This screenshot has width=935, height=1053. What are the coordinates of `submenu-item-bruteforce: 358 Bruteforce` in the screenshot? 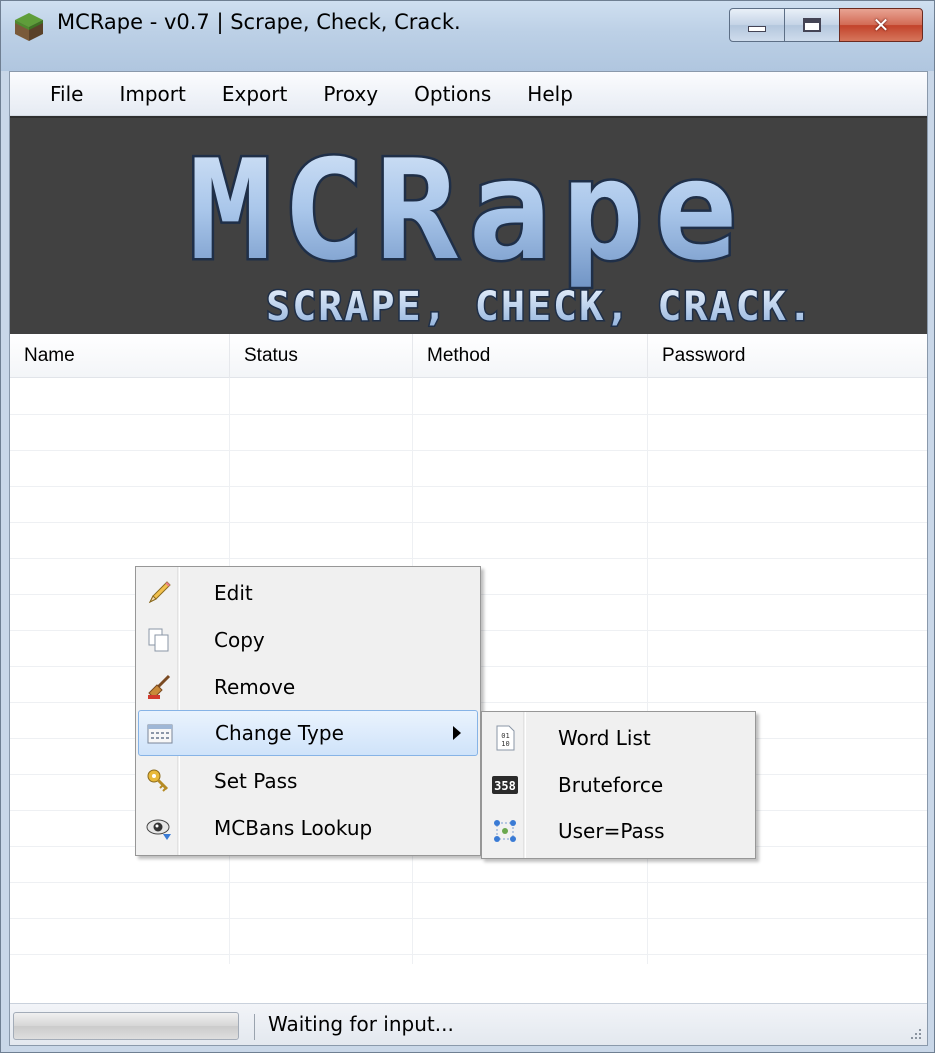 It's located at (618, 785).